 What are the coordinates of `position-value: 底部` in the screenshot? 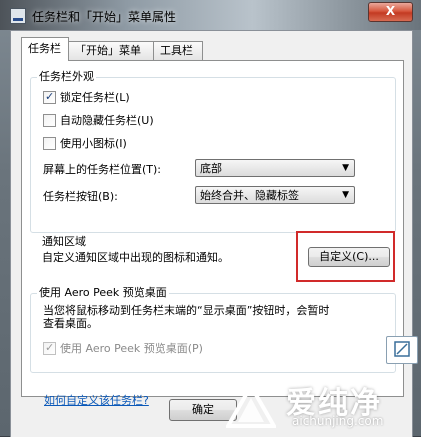 It's located at (211, 168).